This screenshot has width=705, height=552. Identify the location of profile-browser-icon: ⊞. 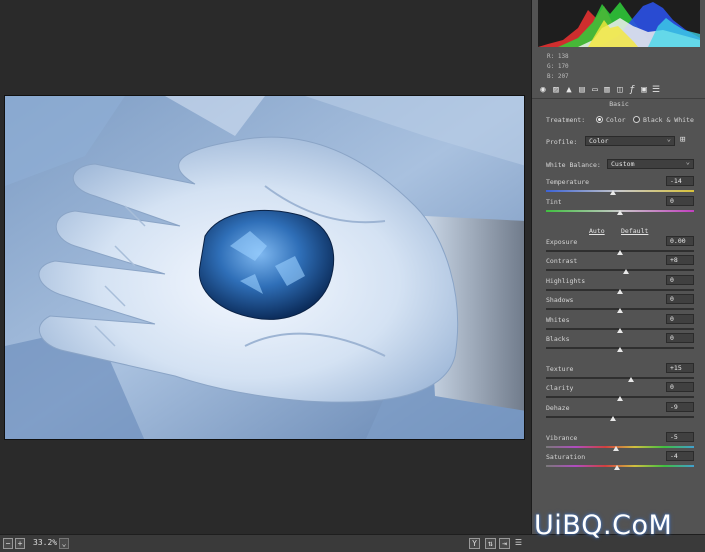
(687, 140).